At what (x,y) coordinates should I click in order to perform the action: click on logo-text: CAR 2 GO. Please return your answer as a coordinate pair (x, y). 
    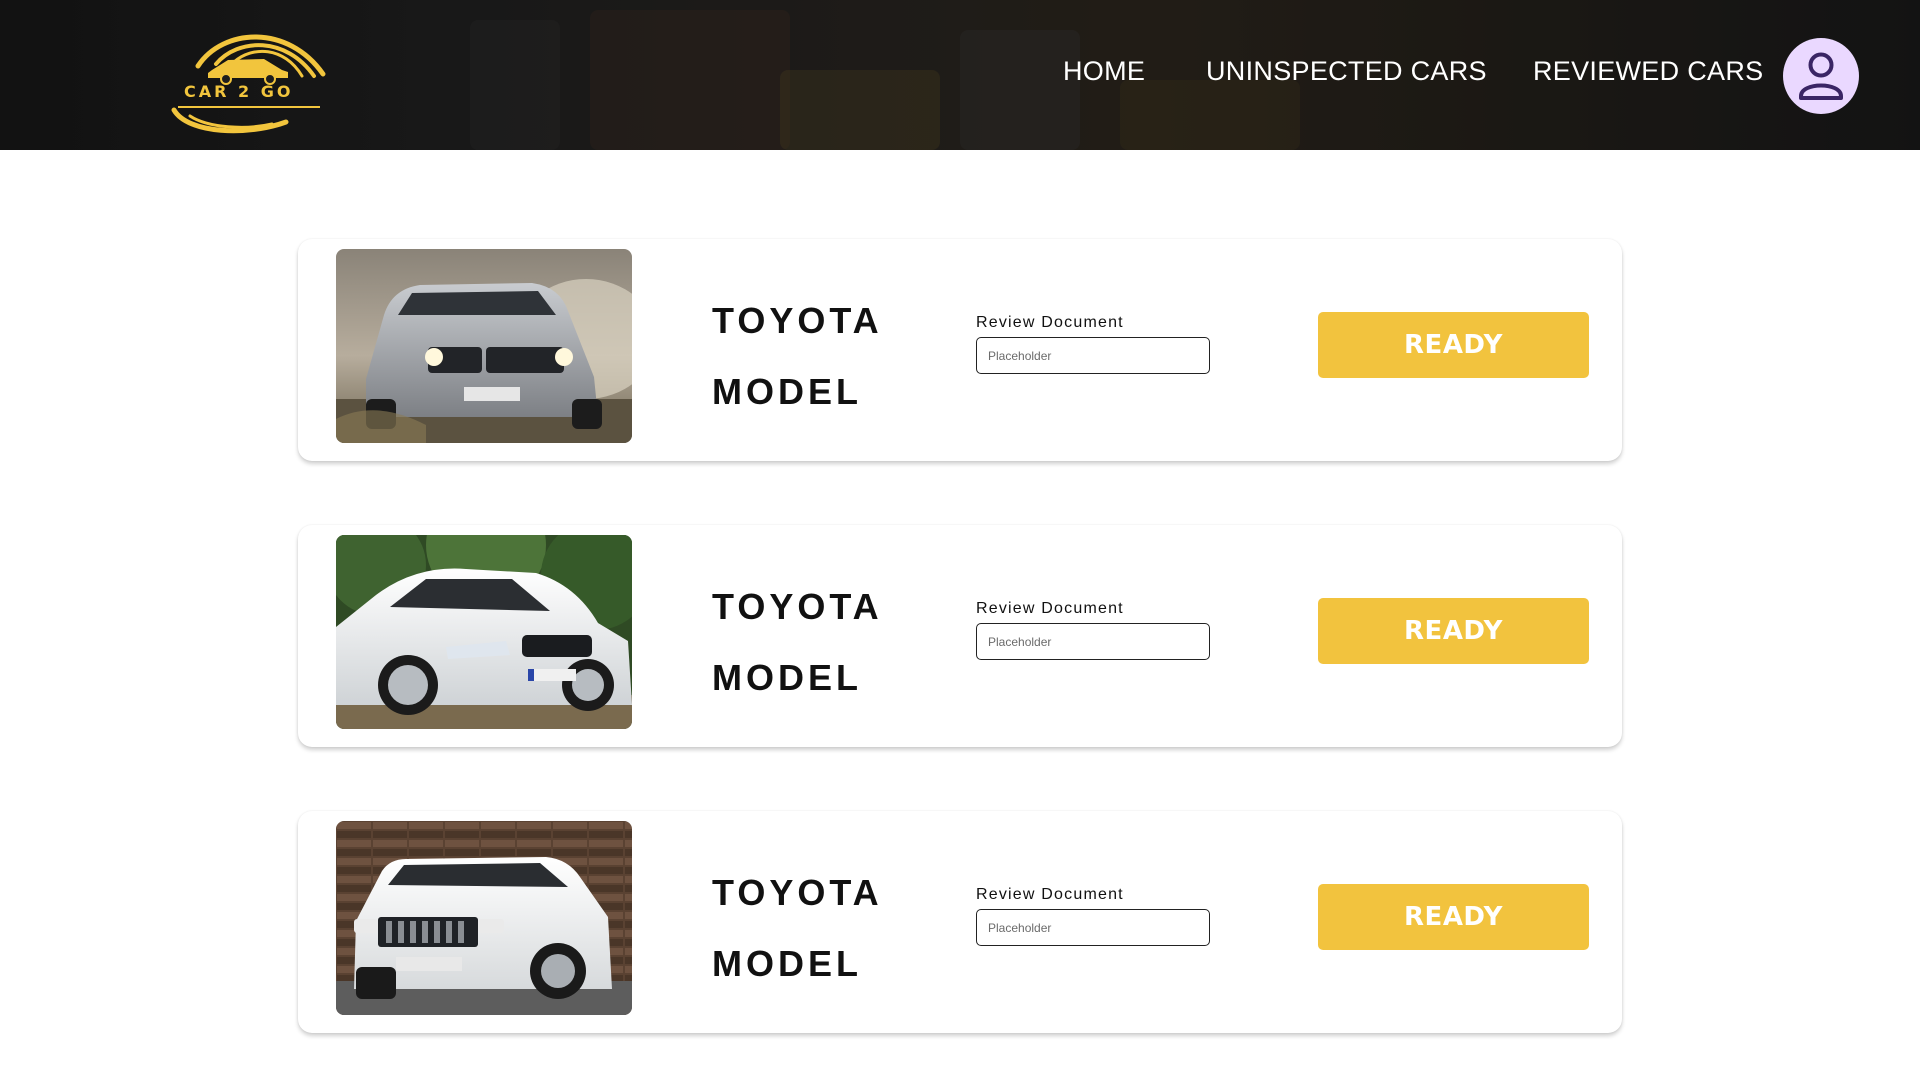
    Looking at the image, I should click on (239, 91).